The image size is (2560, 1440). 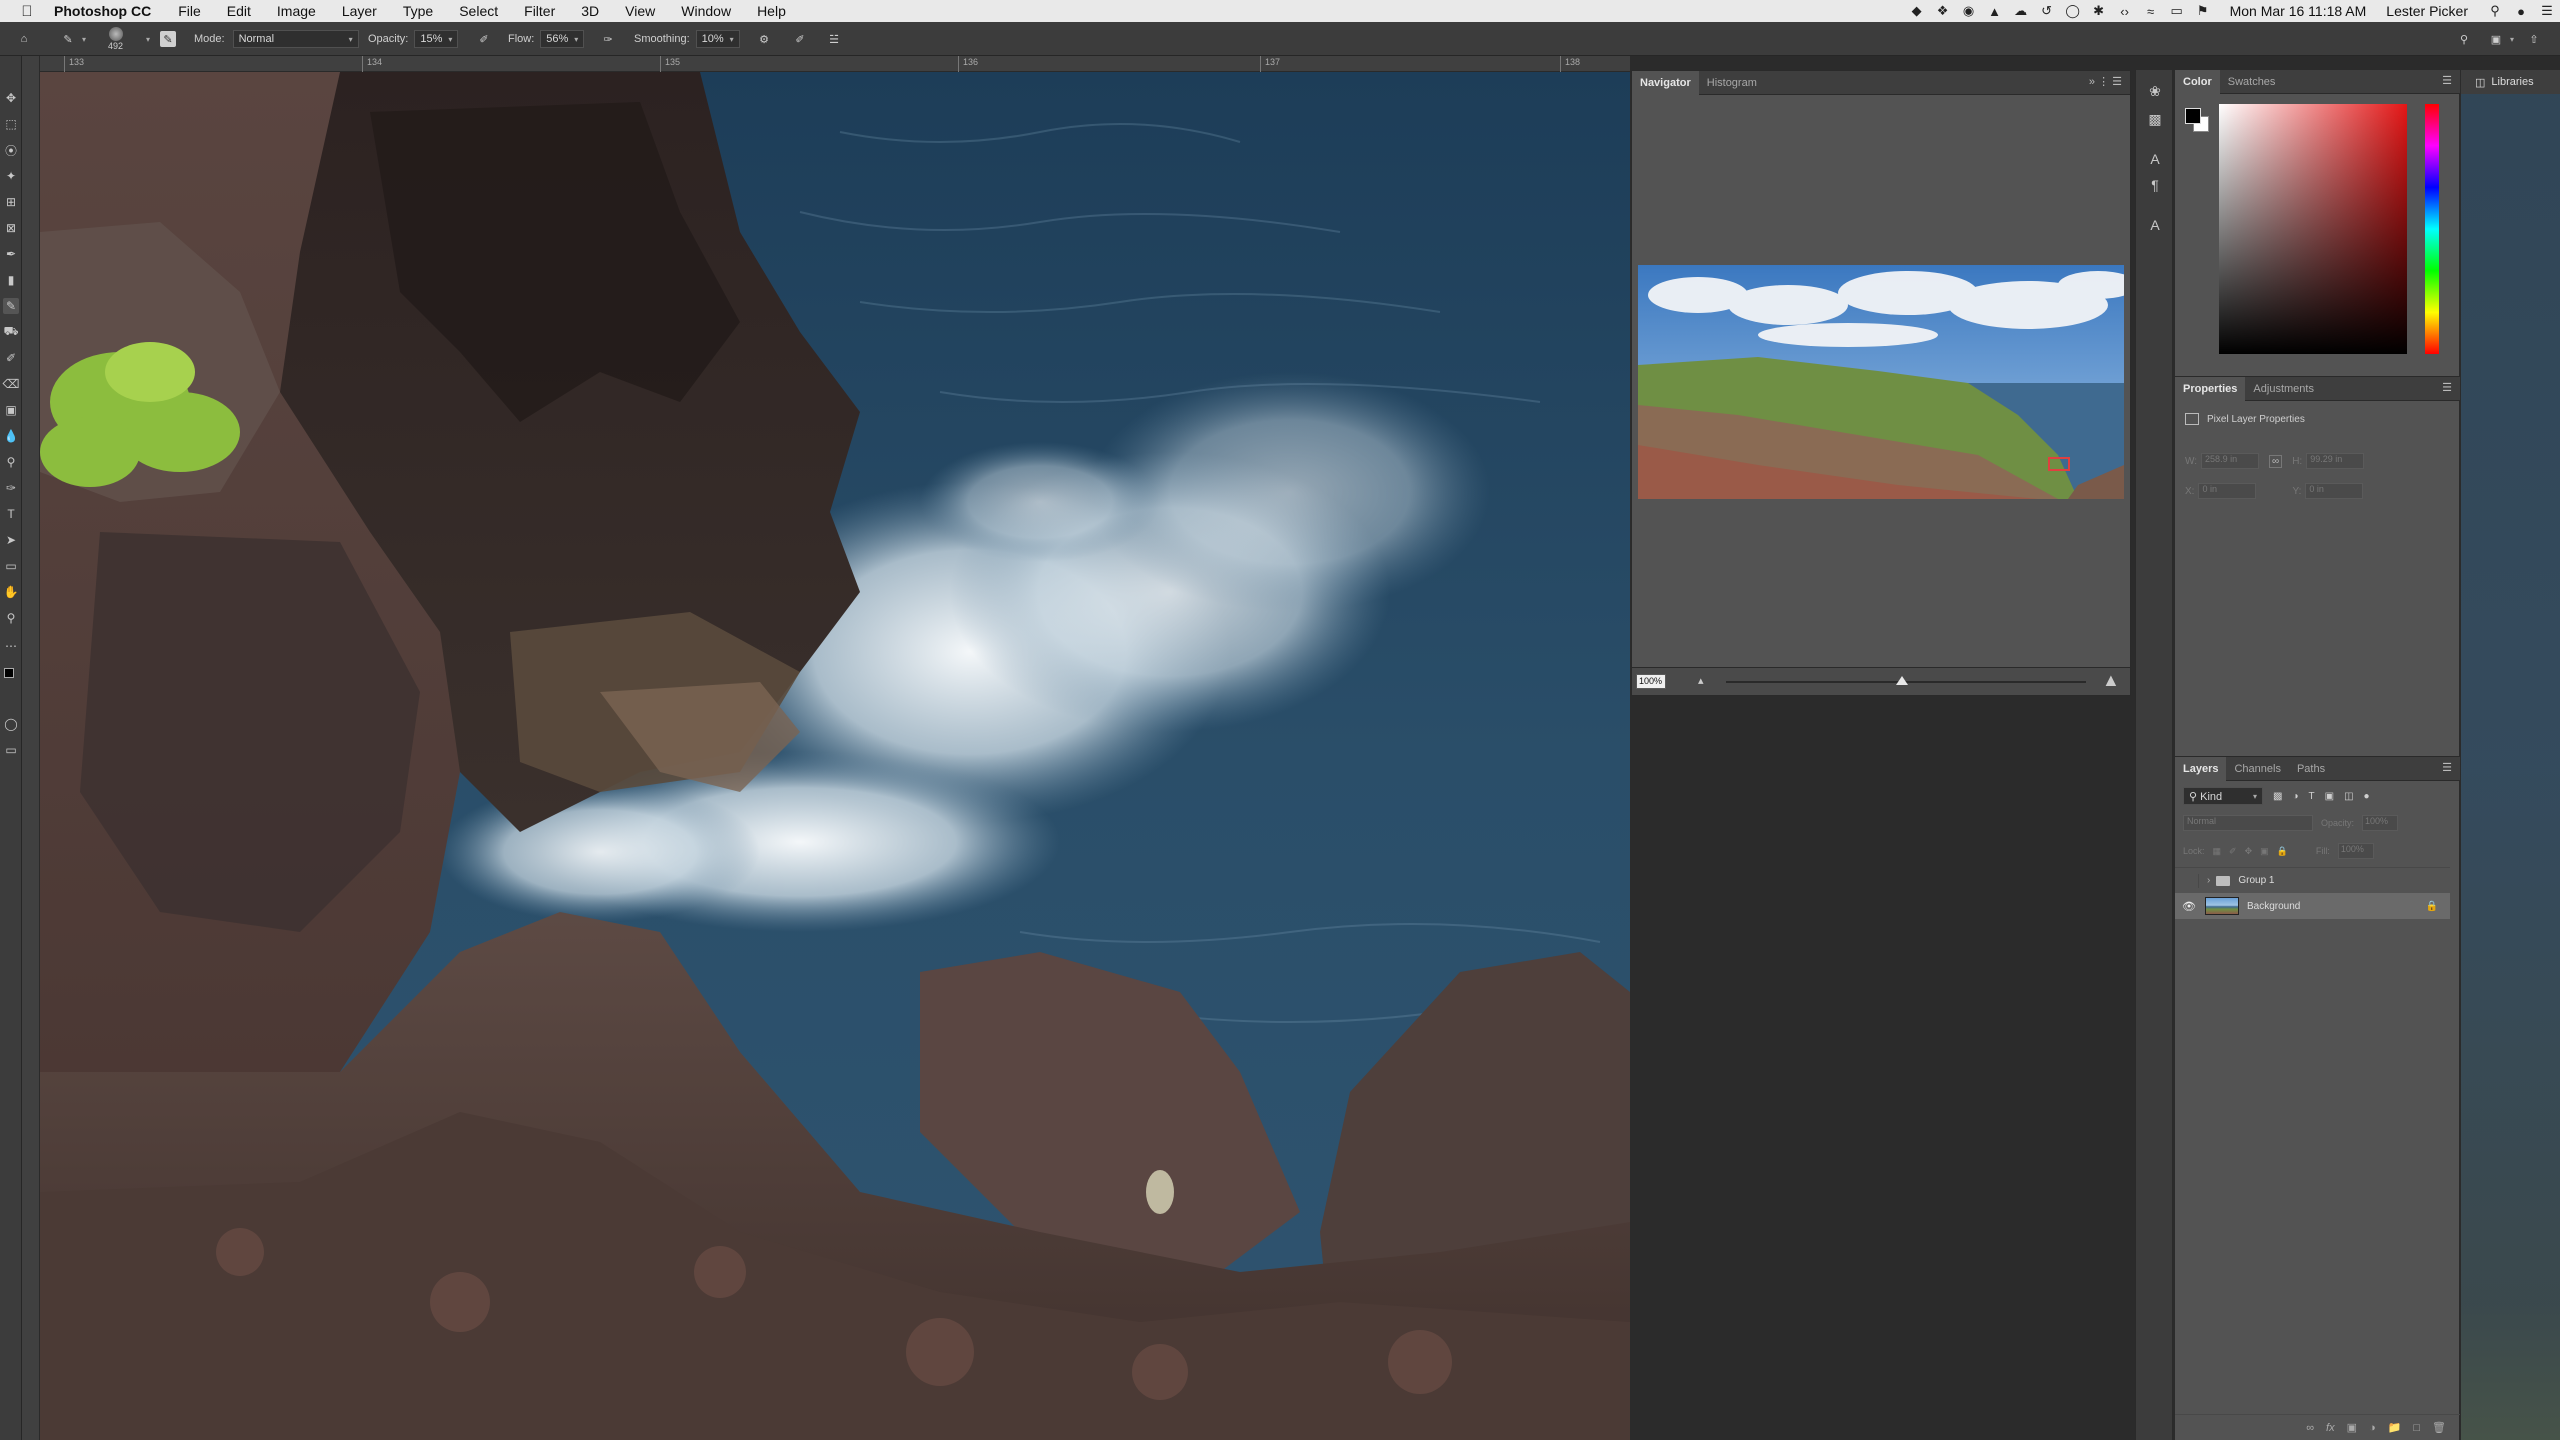 I want to click on zoom-field: 100%, so click(x=1651, y=681).